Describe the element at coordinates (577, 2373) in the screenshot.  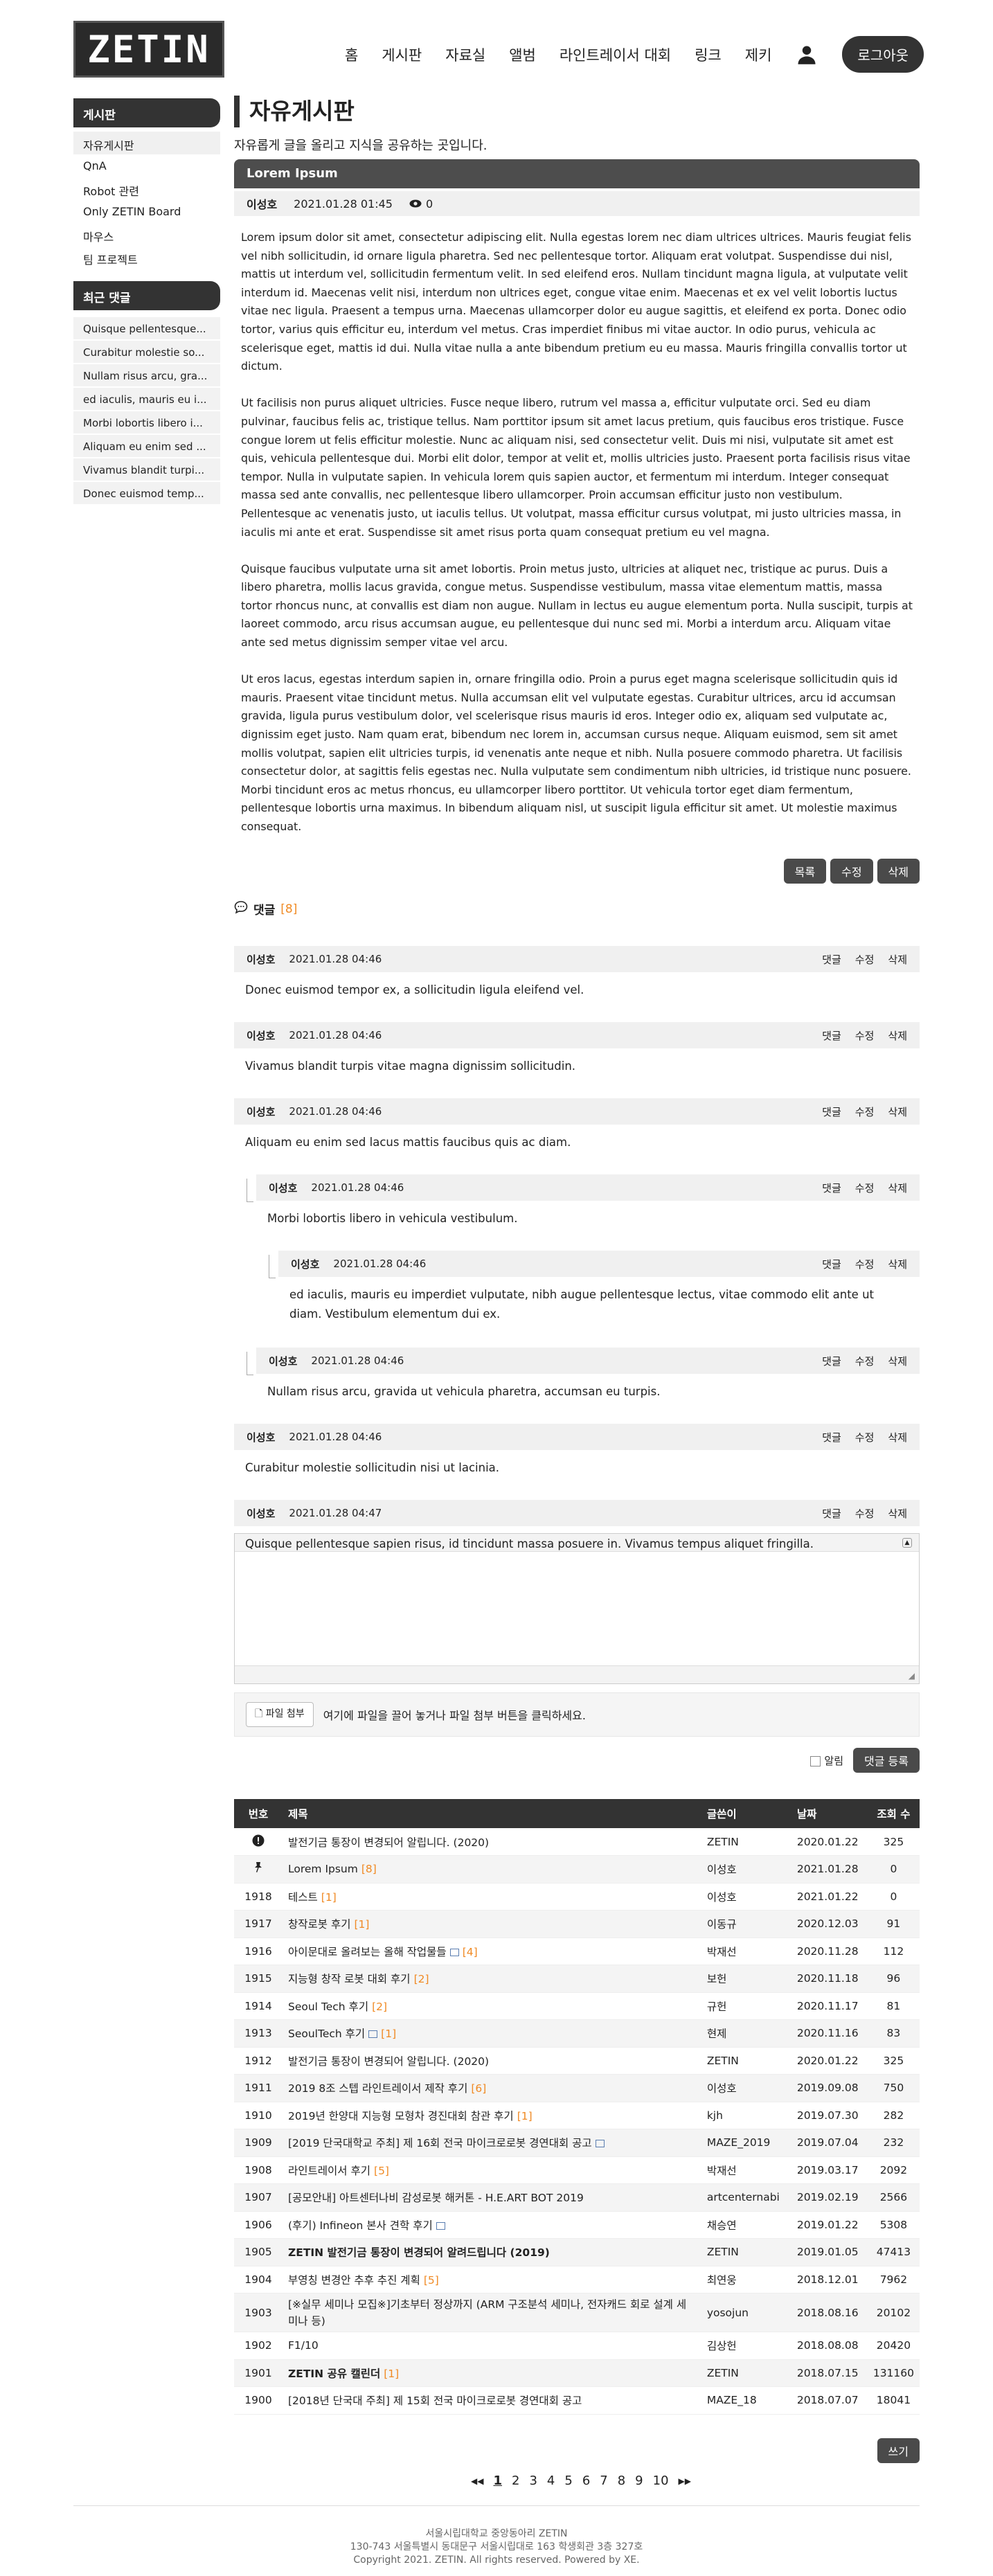
I see `table-row: 1901 ZETIN 공유 캘린더 [1] ZETIN 2018.07.15 131160` at that location.